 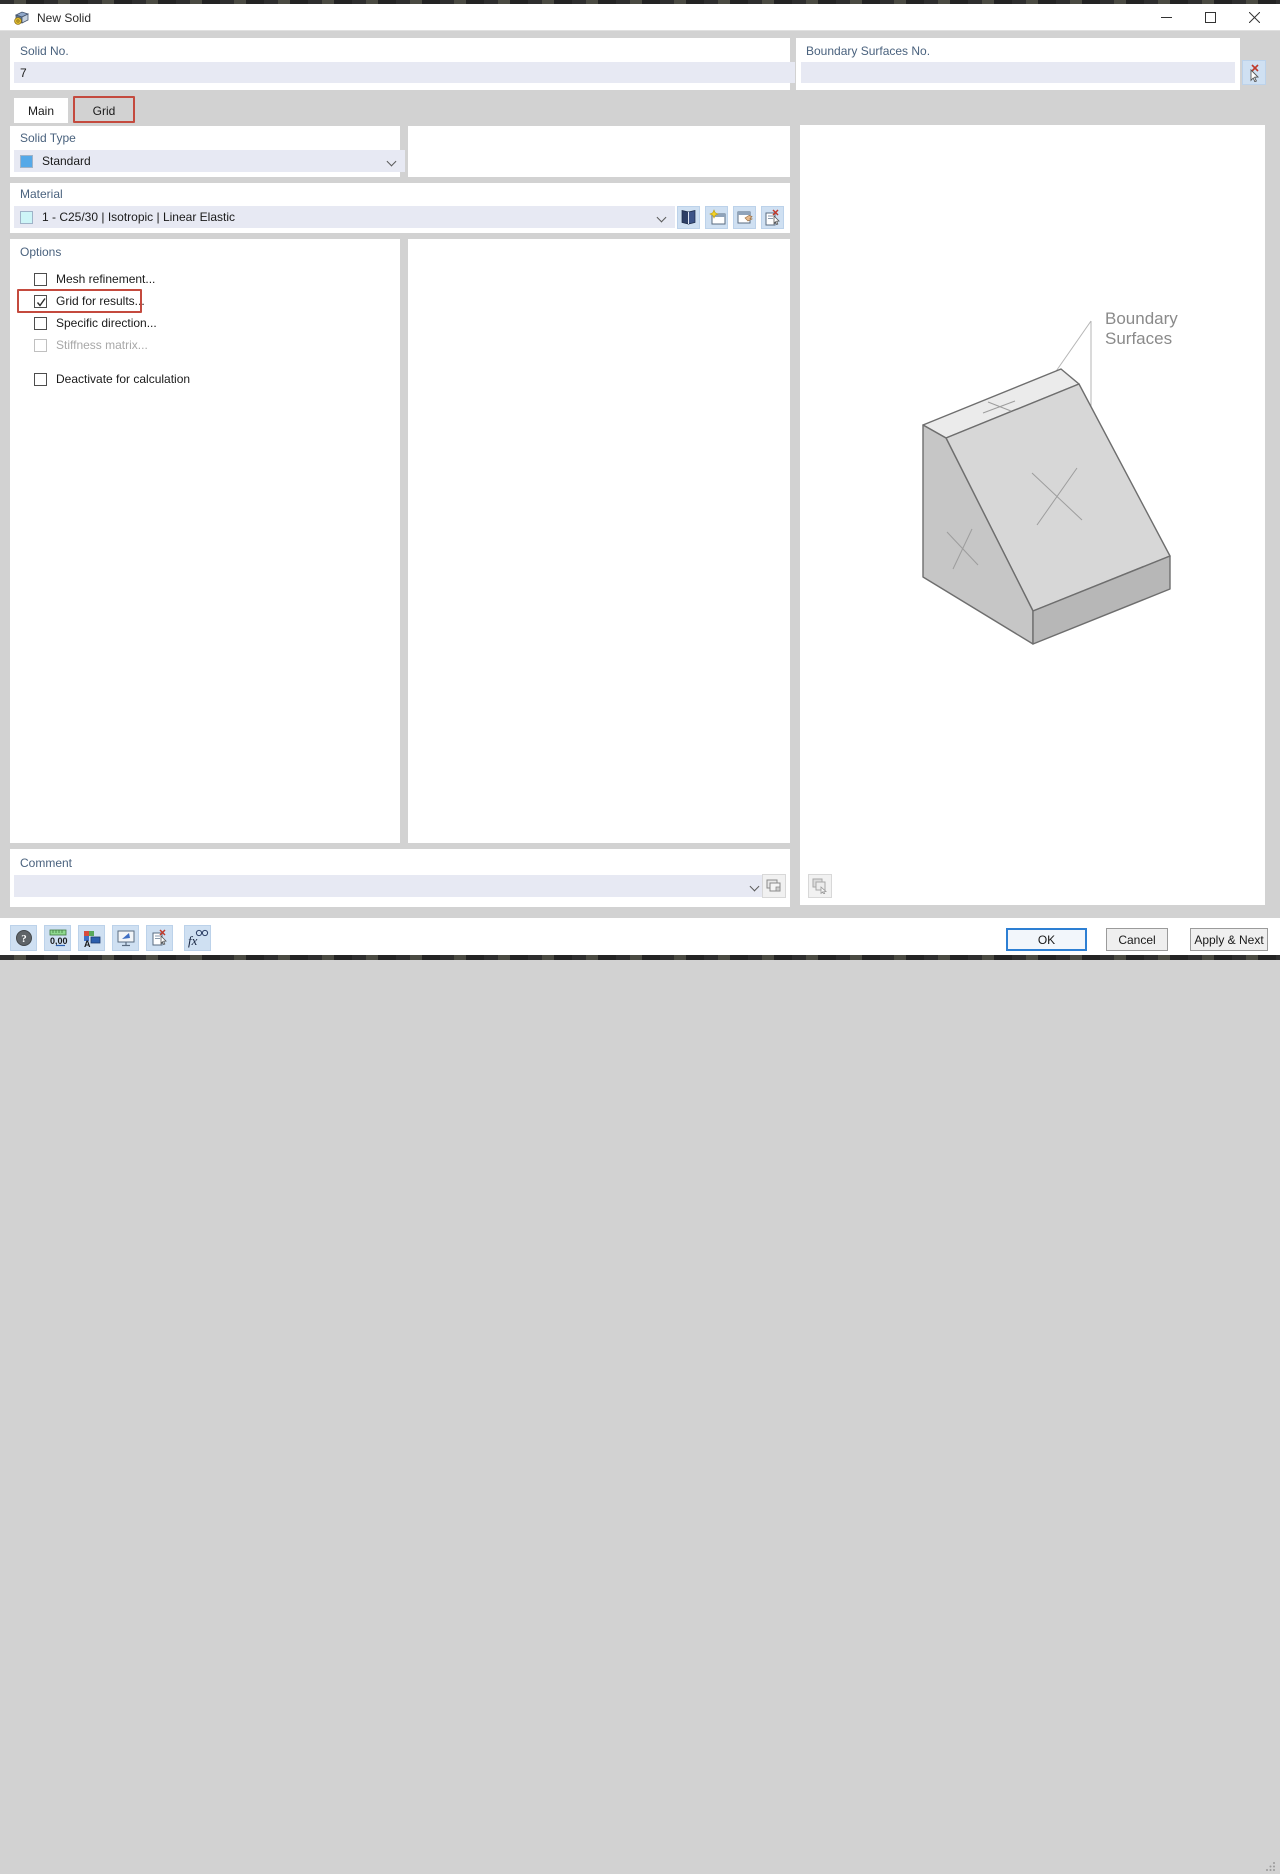 What do you see at coordinates (87, 943) in the screenshot?
I see `svg-text: A` at bounding box center [87, 943].